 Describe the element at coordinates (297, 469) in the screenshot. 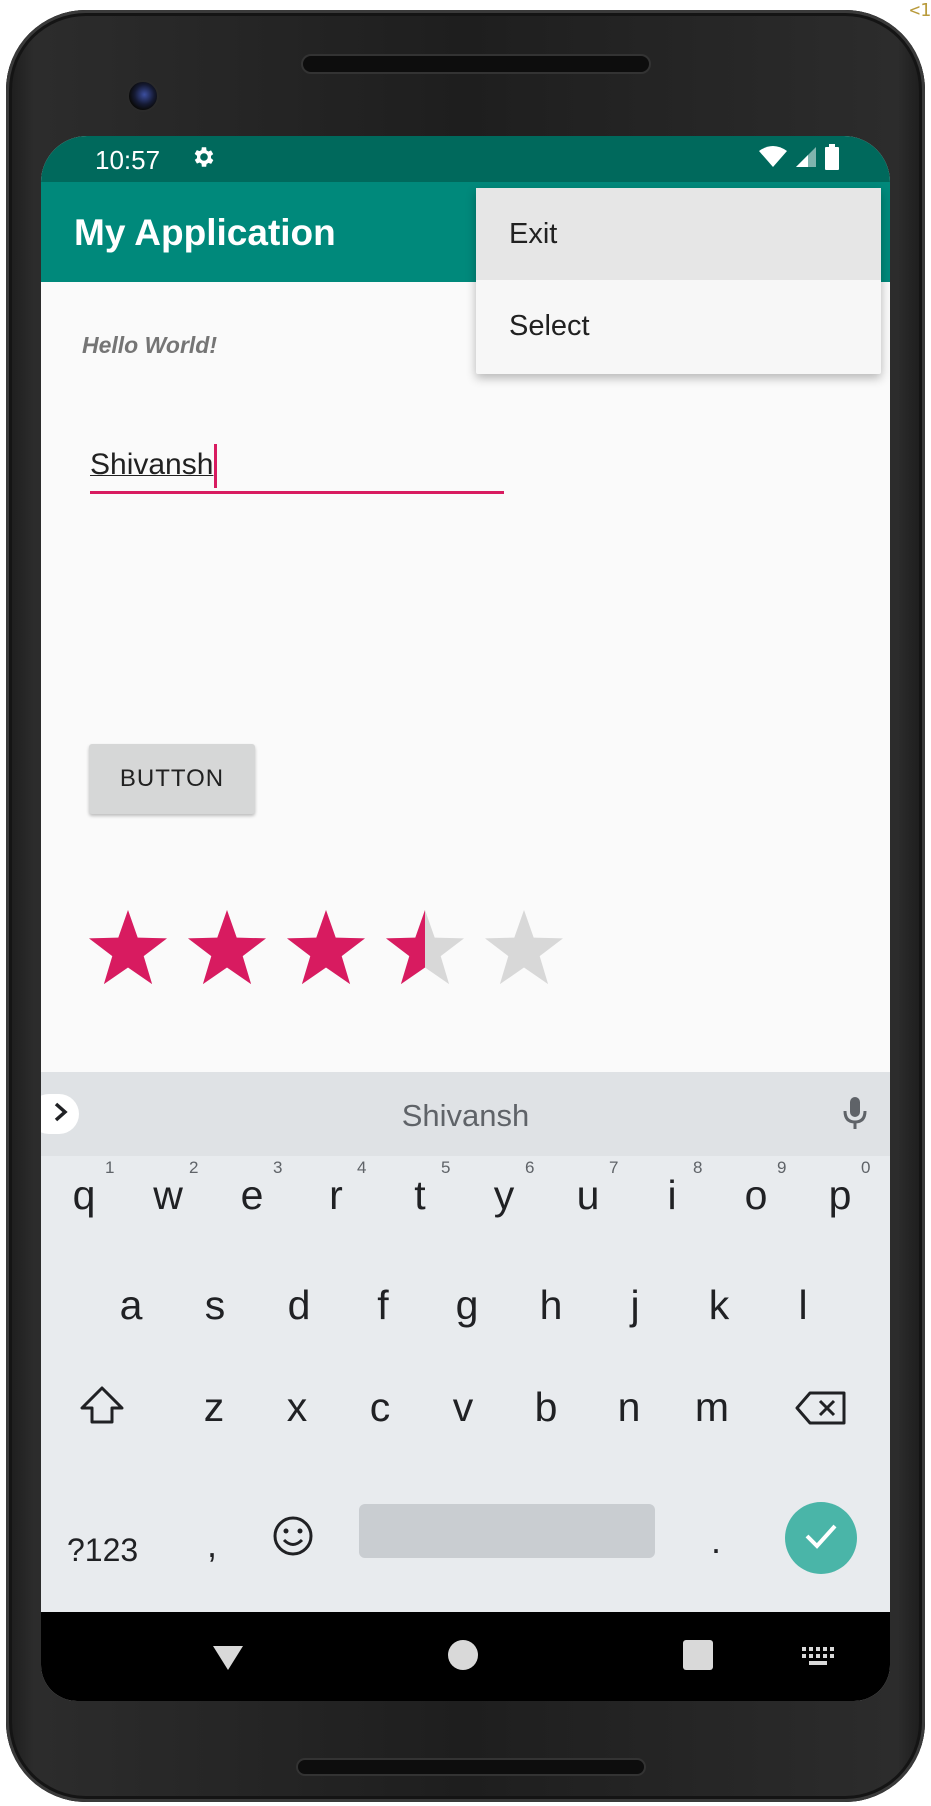

I see `name-edit-text: Shivansh` at that location.